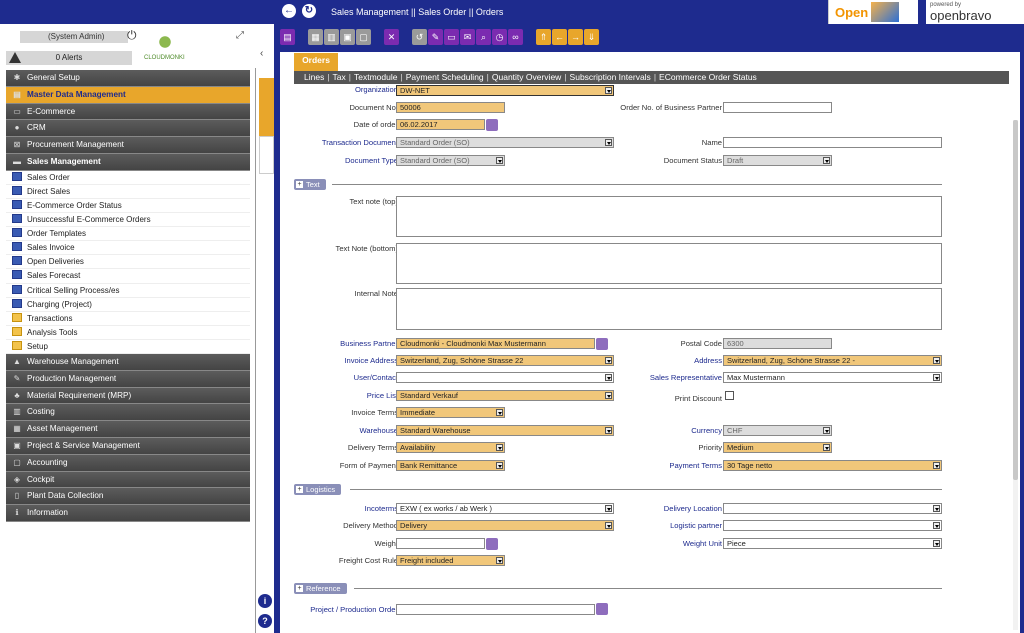  I want to click on currency-field: CHF, so click(777, 430).